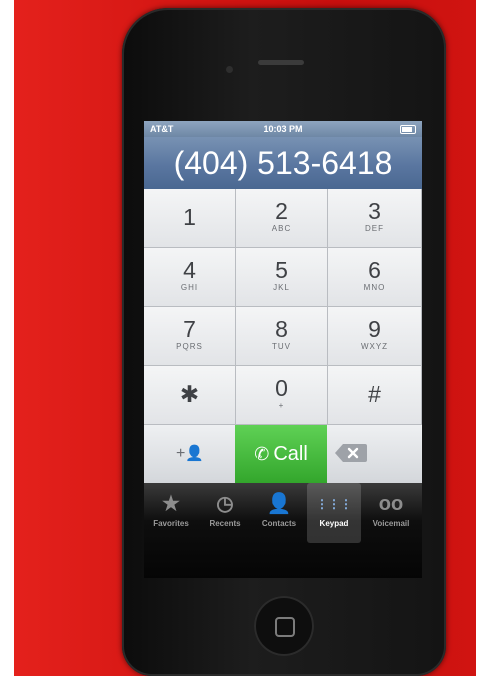 The width and height of the screenshot is (488, 676). I want to click on tab-label: Recents, so click(225, 523).